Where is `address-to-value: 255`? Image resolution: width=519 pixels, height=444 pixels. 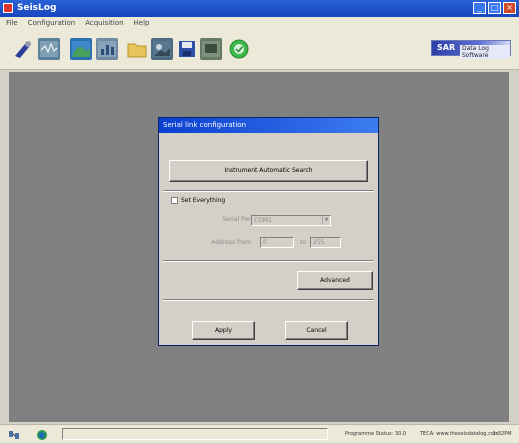 address-to-value: 255 is located at coordinates (319, 242).